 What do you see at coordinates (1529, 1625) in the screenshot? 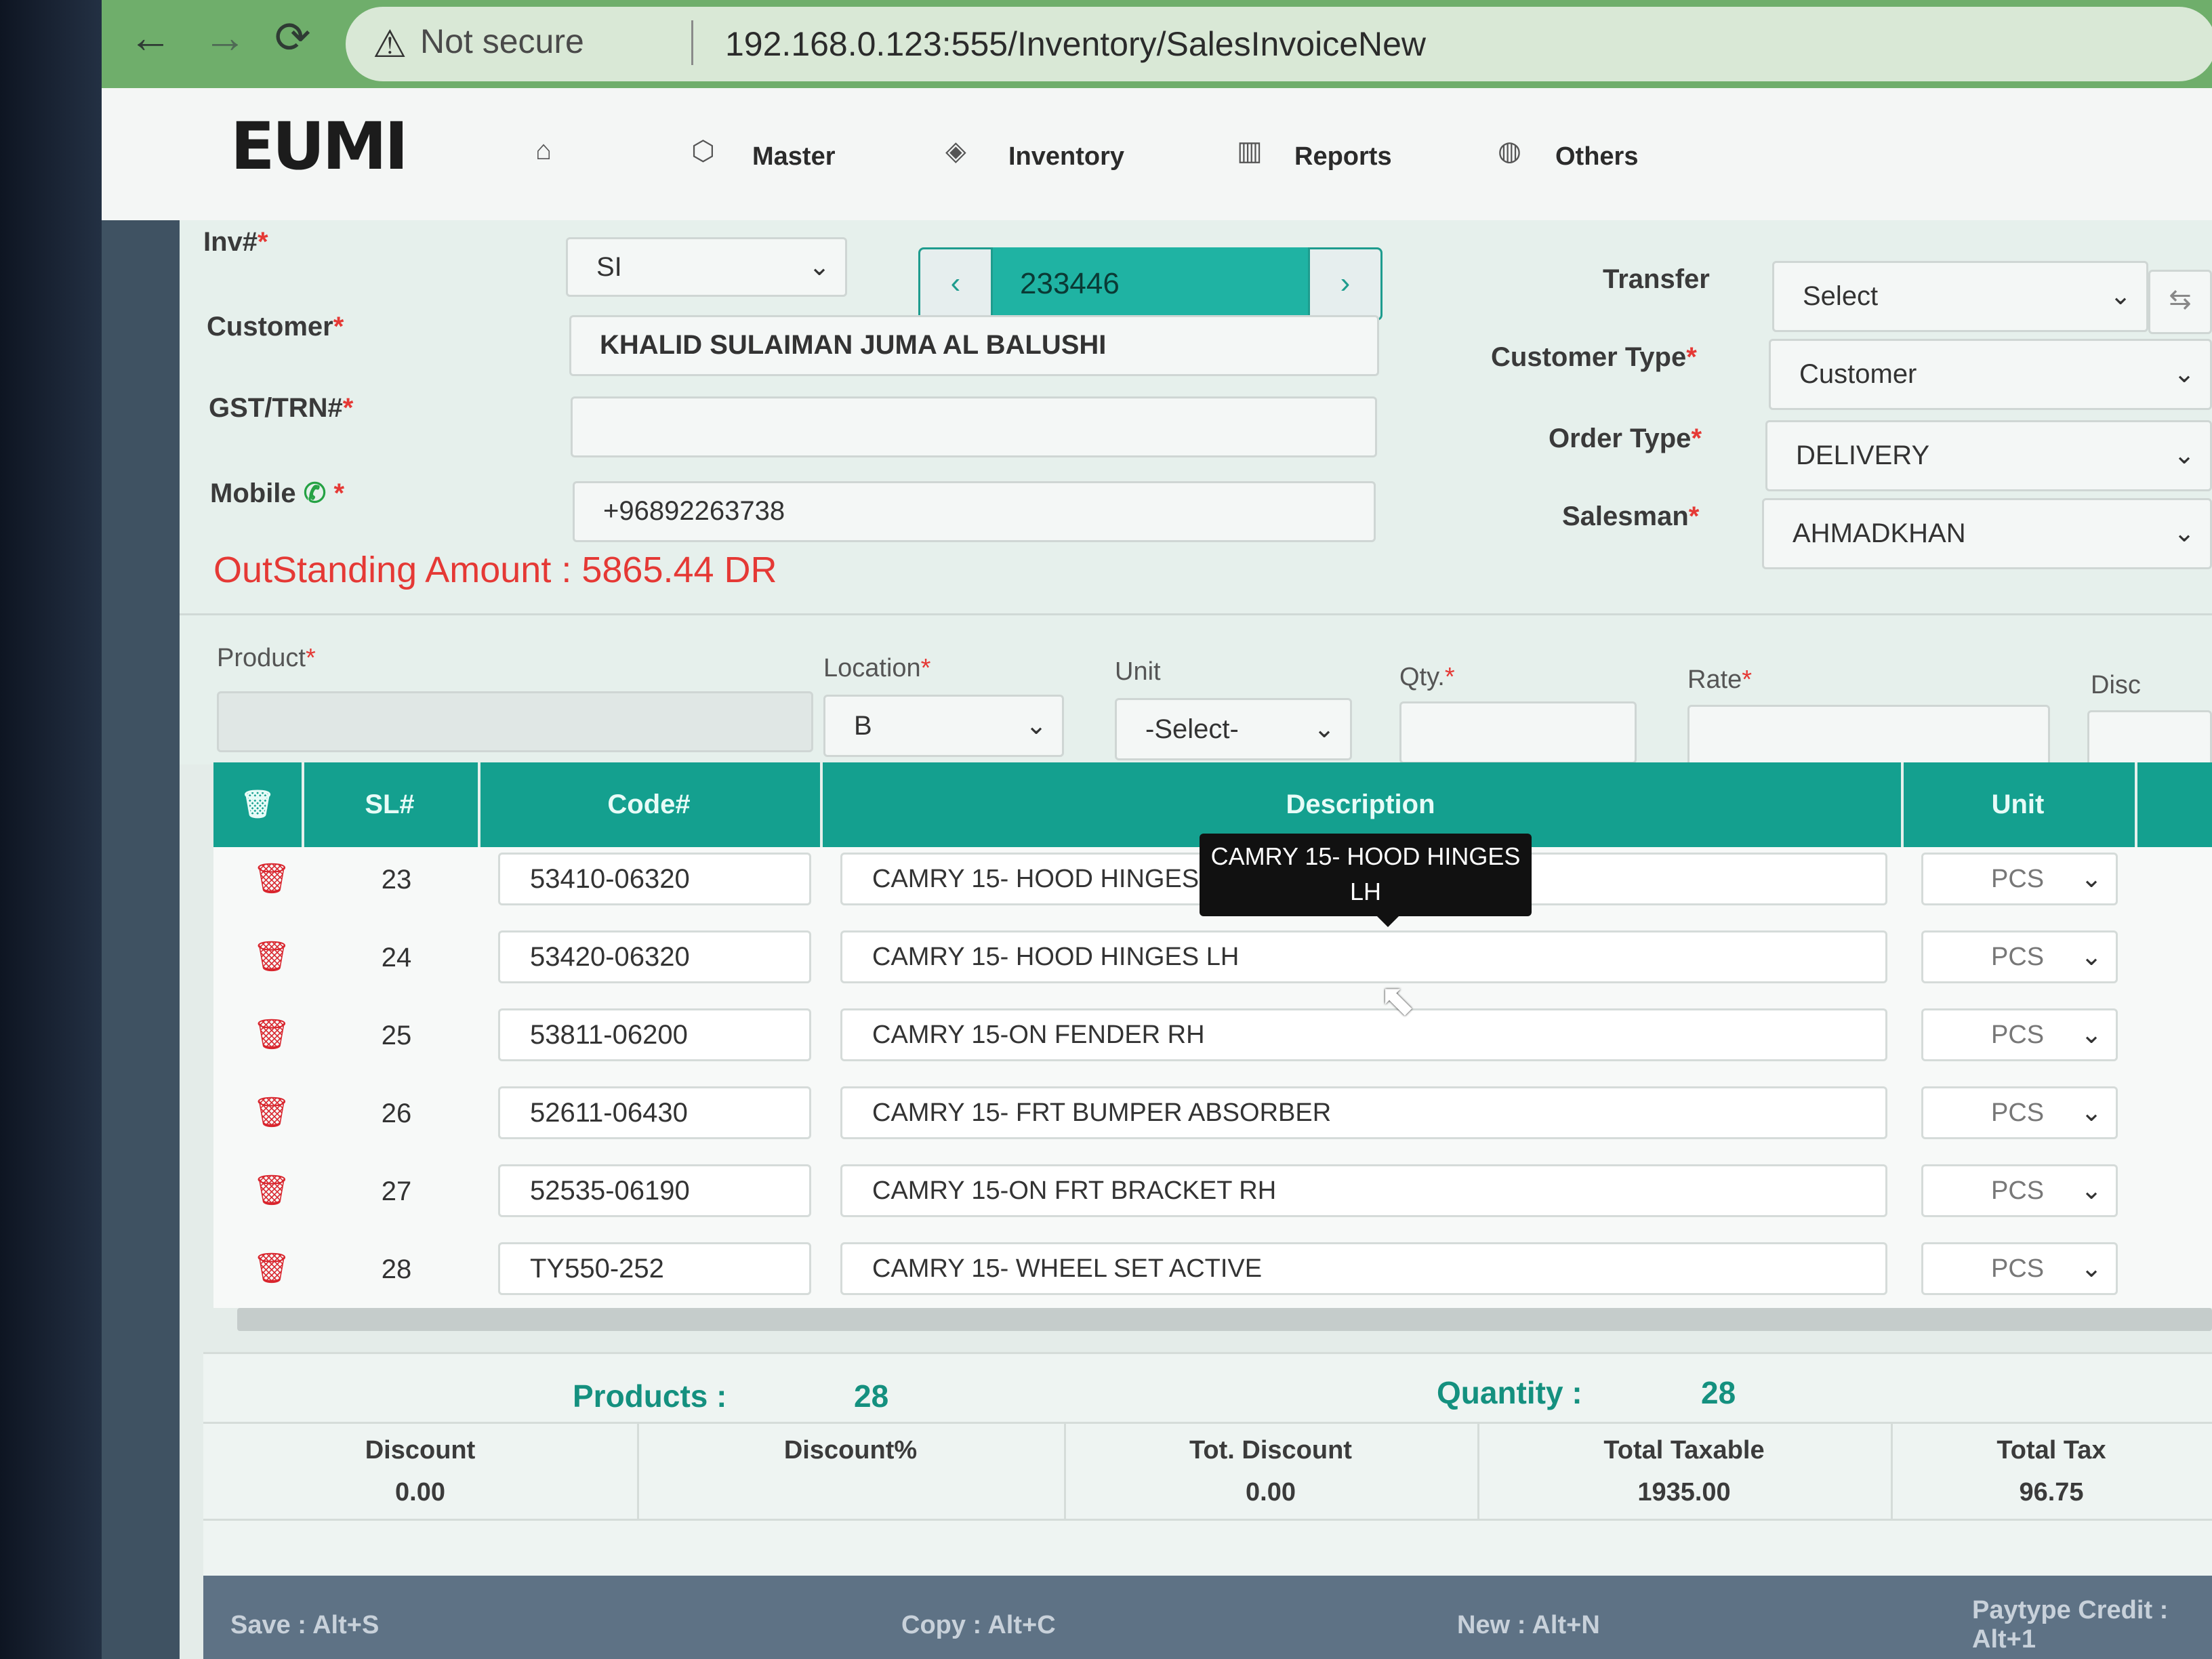
I see `new-shortcut: New : Alt+N` at bounding box center [1529, 1625].